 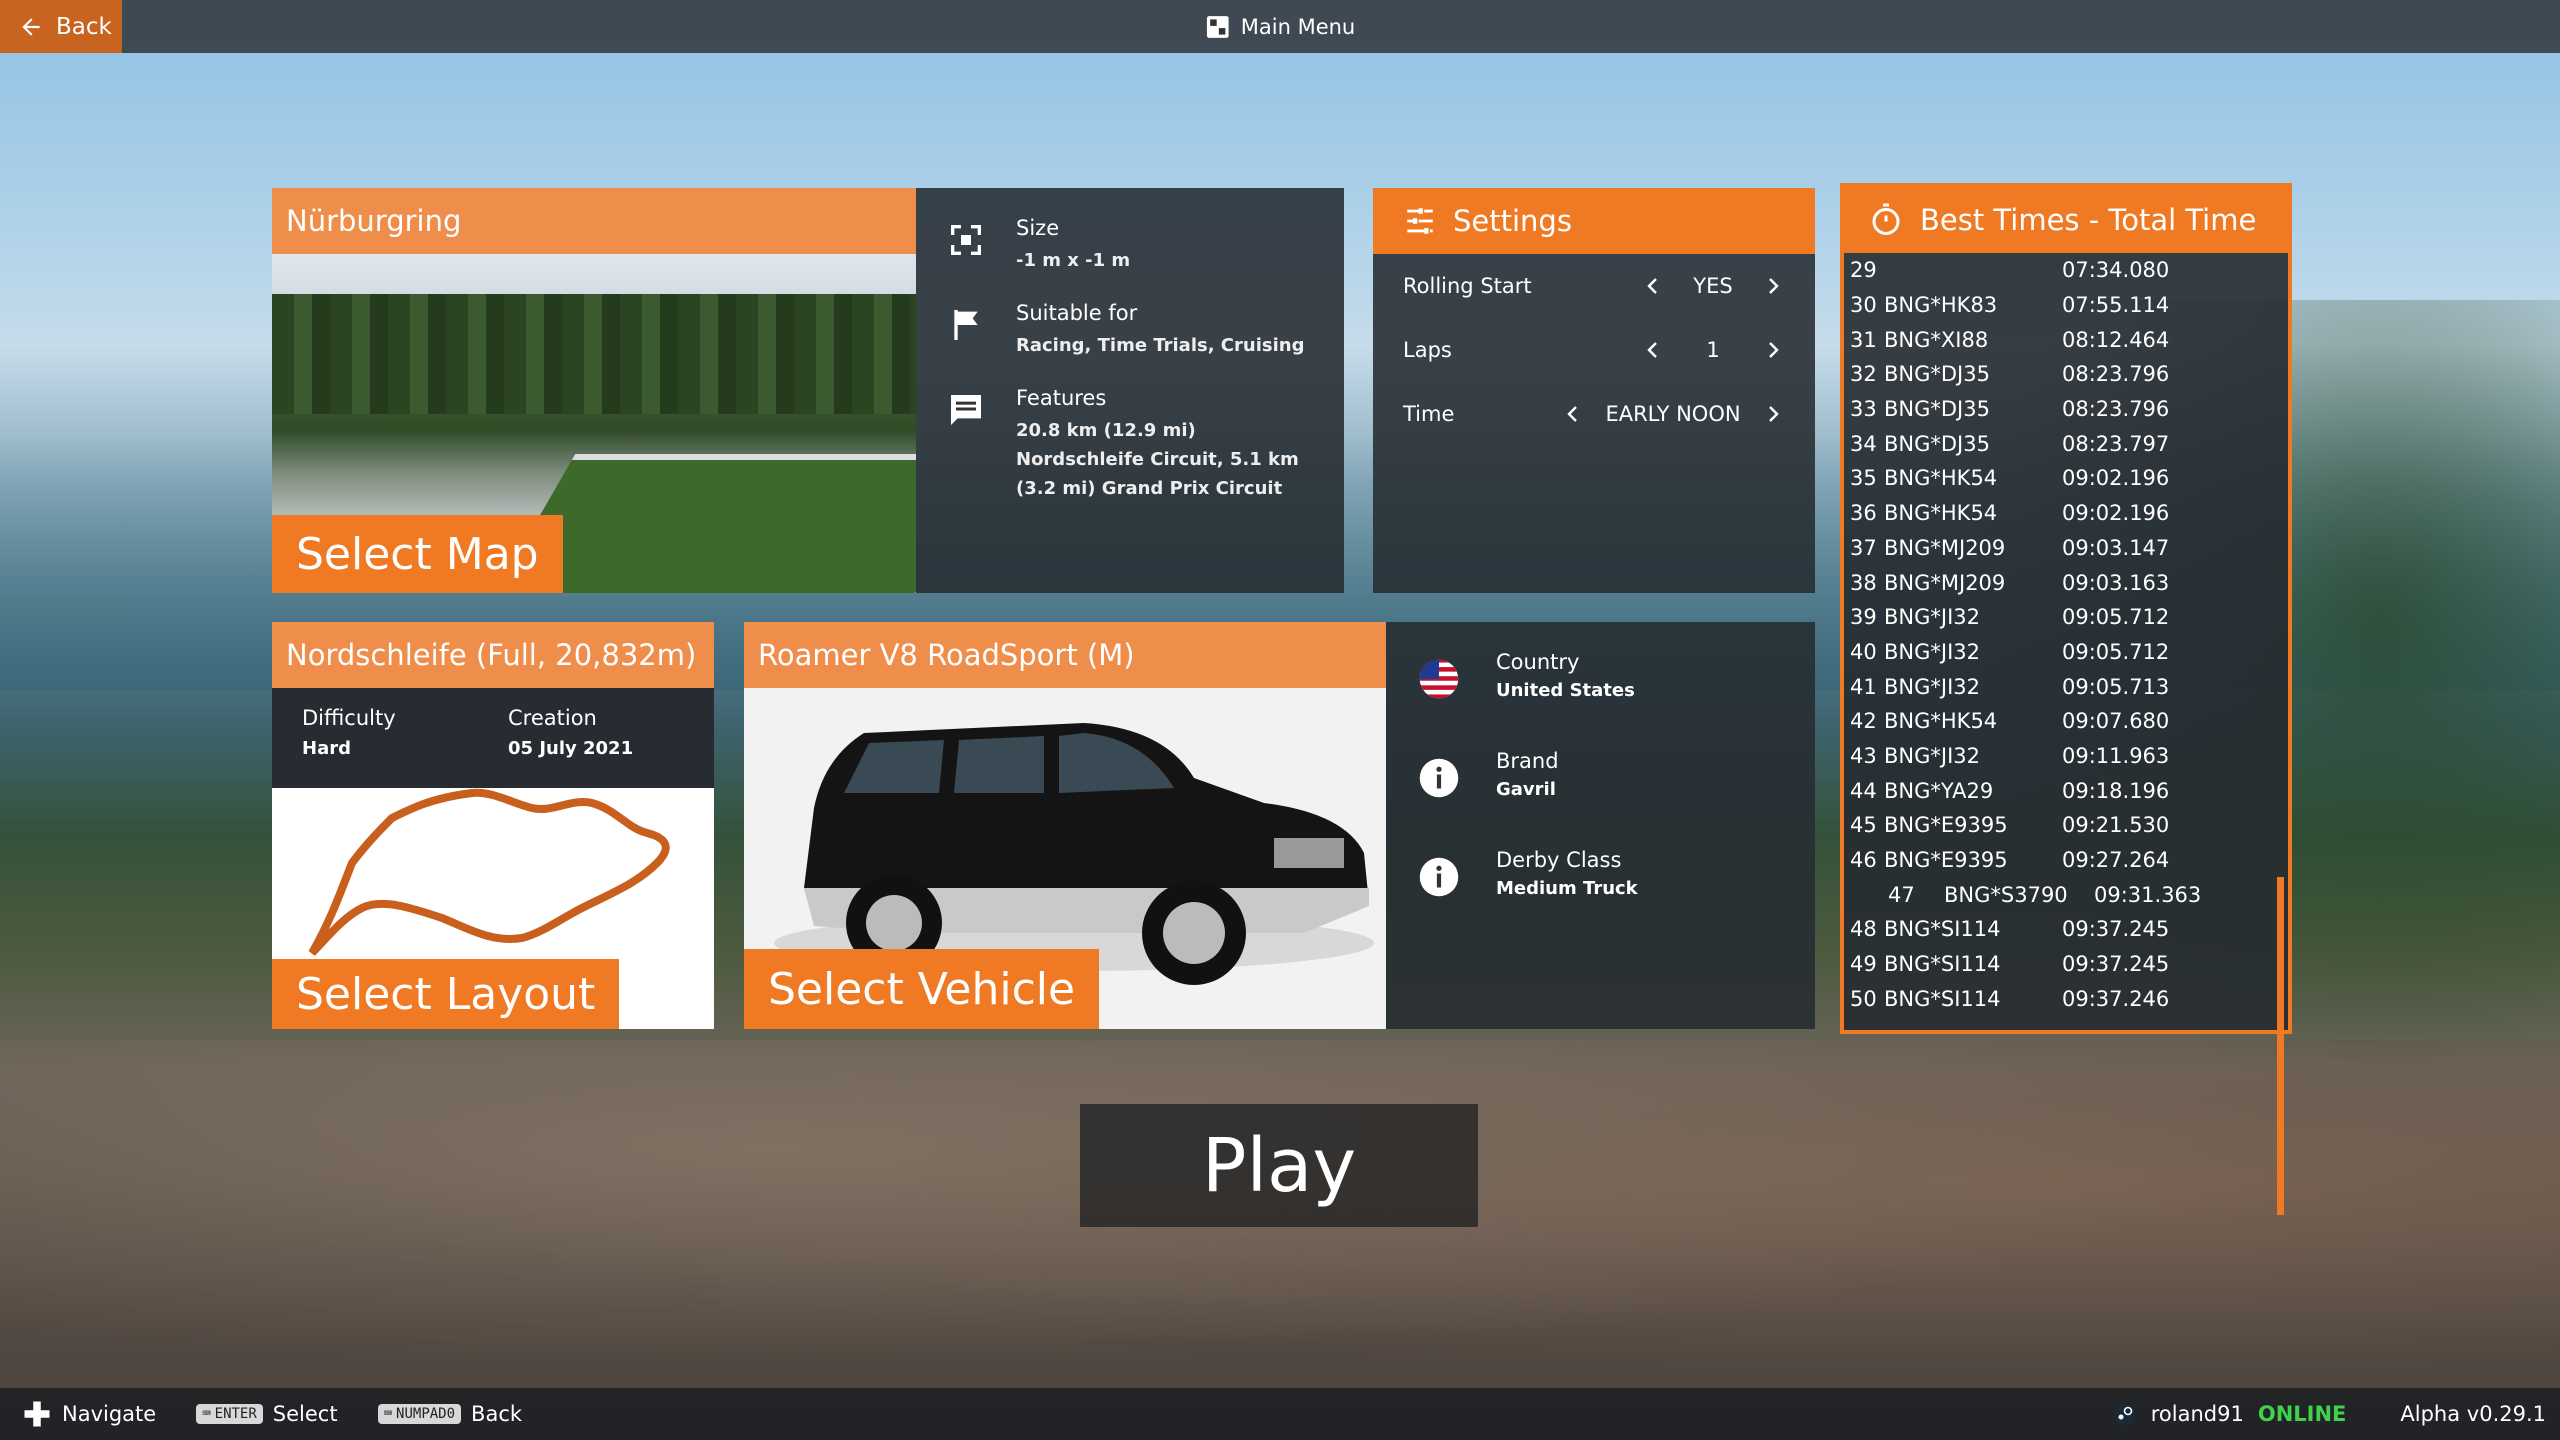 What do you see at coordinates (1594, 286) in the screenshot?
I see `setting-rolling-start: Rolling Start YES` at bounding box center [1594, 286].